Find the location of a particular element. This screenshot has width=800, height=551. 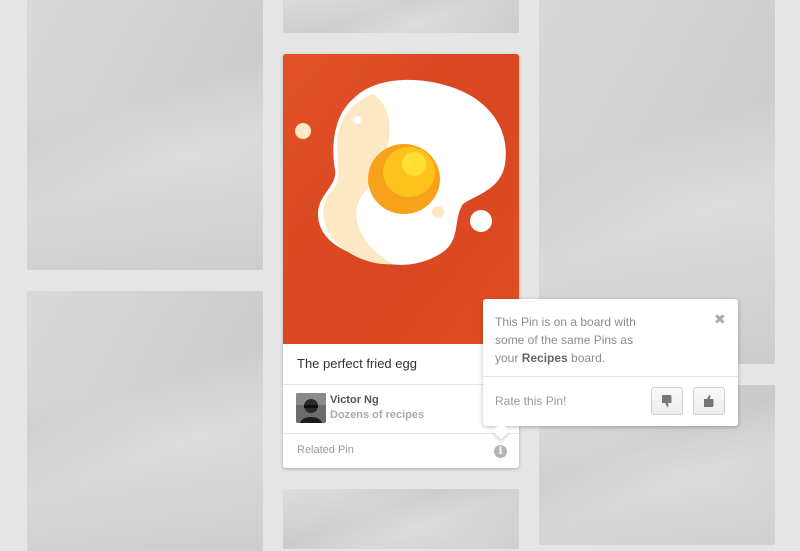

popover-line-2: some of the same Pins as is located at coordinates (564, 340).